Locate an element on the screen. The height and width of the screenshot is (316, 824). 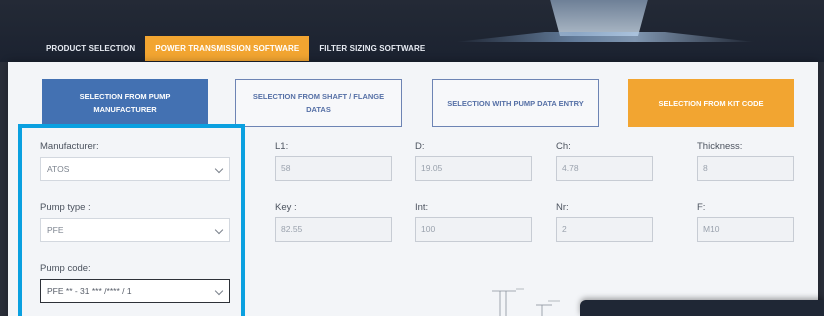
thickness-field: Thickness: 8 is located at coordinates (745, 160).